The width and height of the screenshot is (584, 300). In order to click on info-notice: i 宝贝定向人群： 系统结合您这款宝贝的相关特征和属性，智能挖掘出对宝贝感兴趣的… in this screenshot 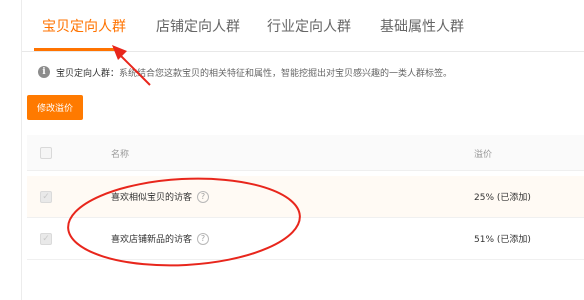, I will do `click(245, 72)`.